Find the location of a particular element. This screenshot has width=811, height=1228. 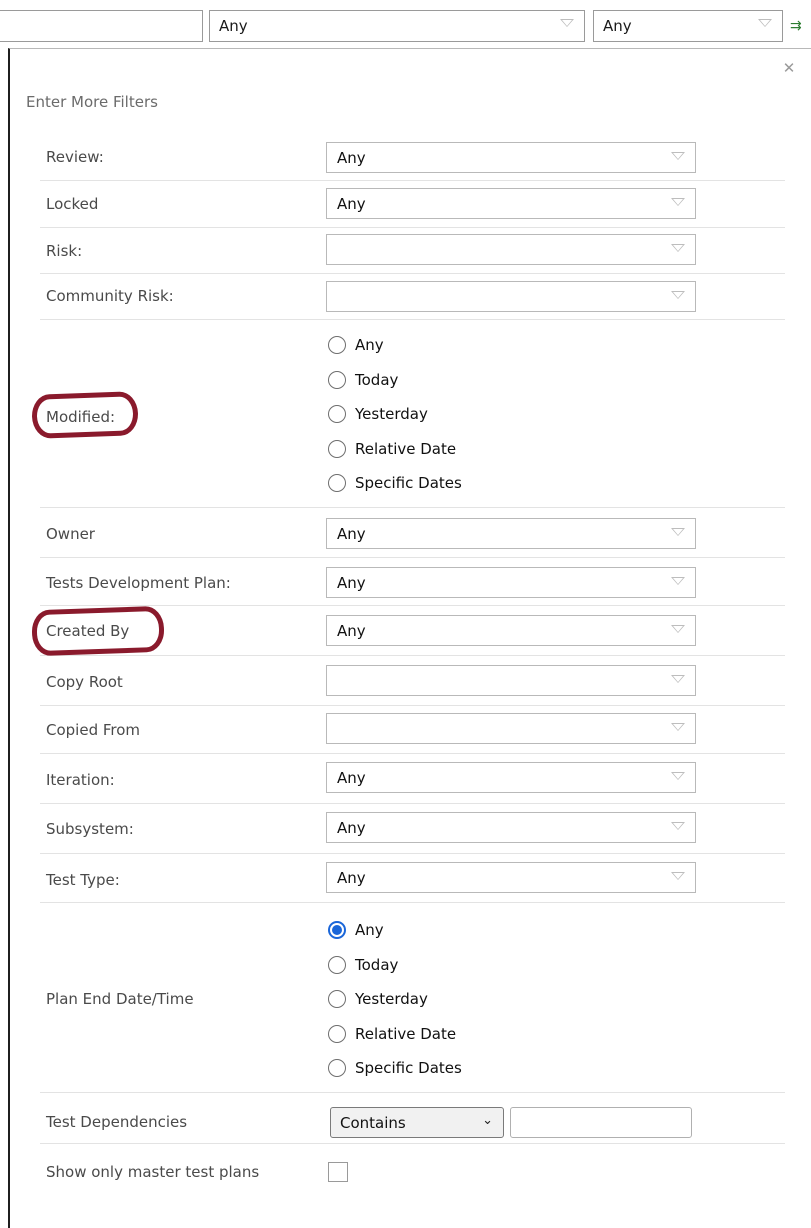

plan-end-option-yesterday: Yesterday is located at coordinates (395, 999).